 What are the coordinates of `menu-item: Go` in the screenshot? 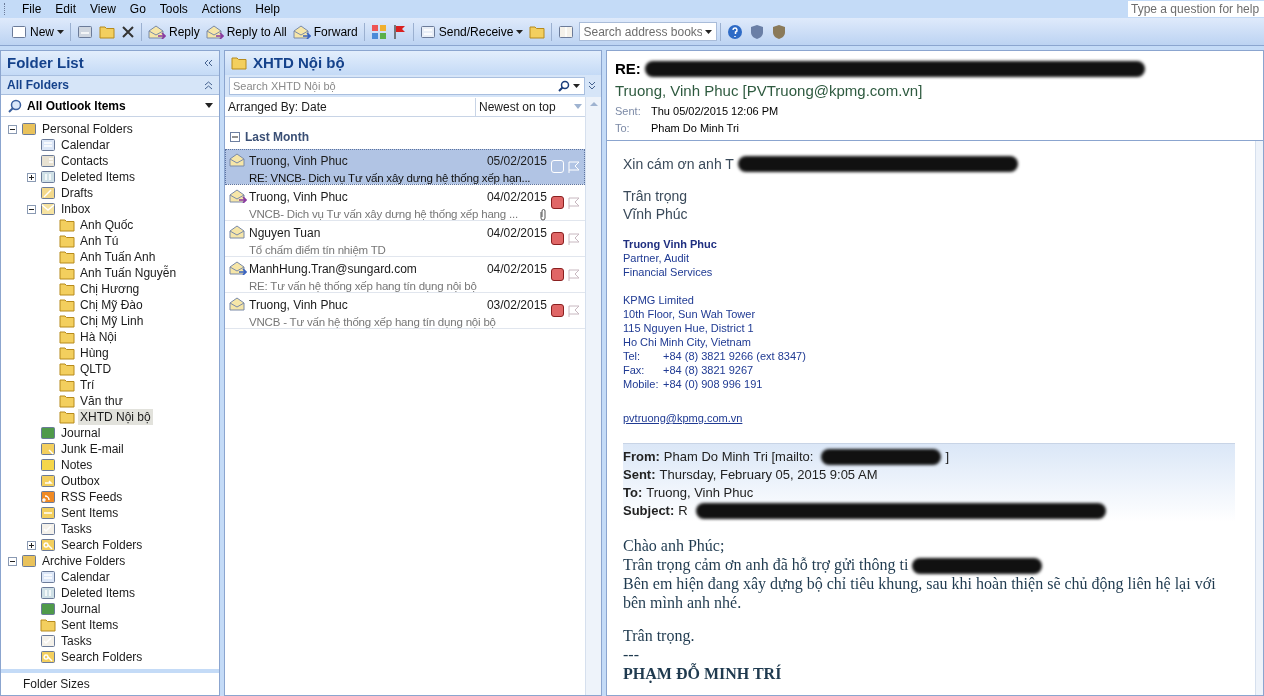 It's located at (137, 9).